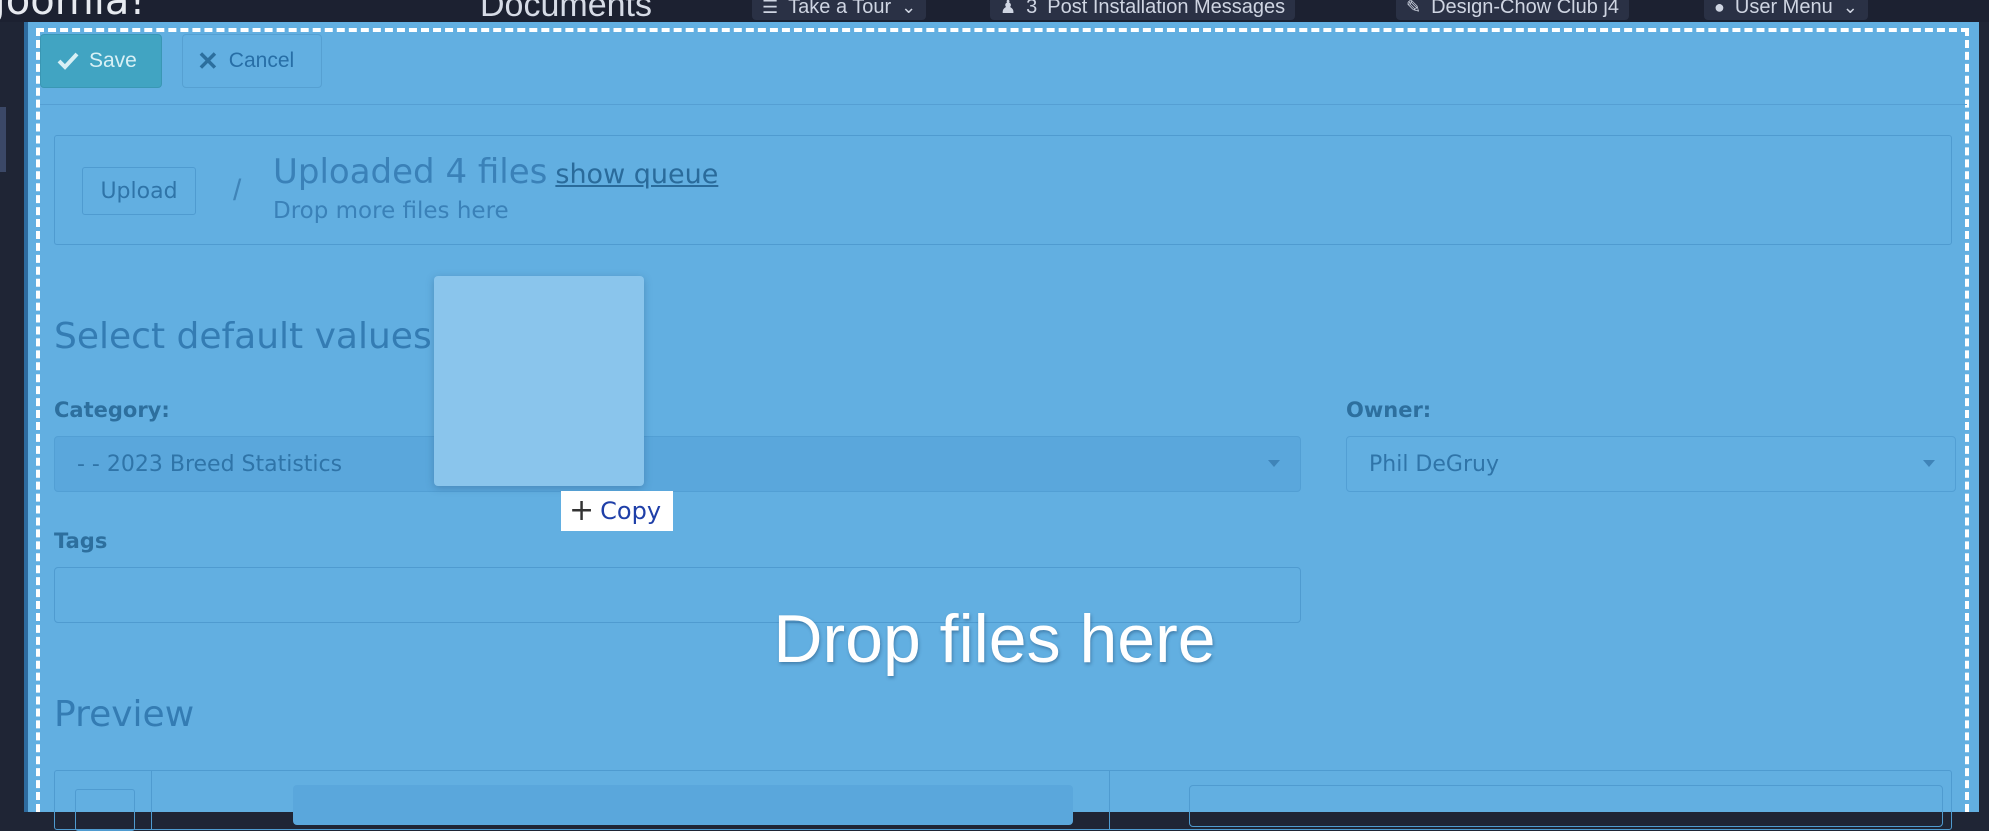 This screenshot has width=1989, height=831. I want to click on preview-heading: Preview, so click(124, 714).